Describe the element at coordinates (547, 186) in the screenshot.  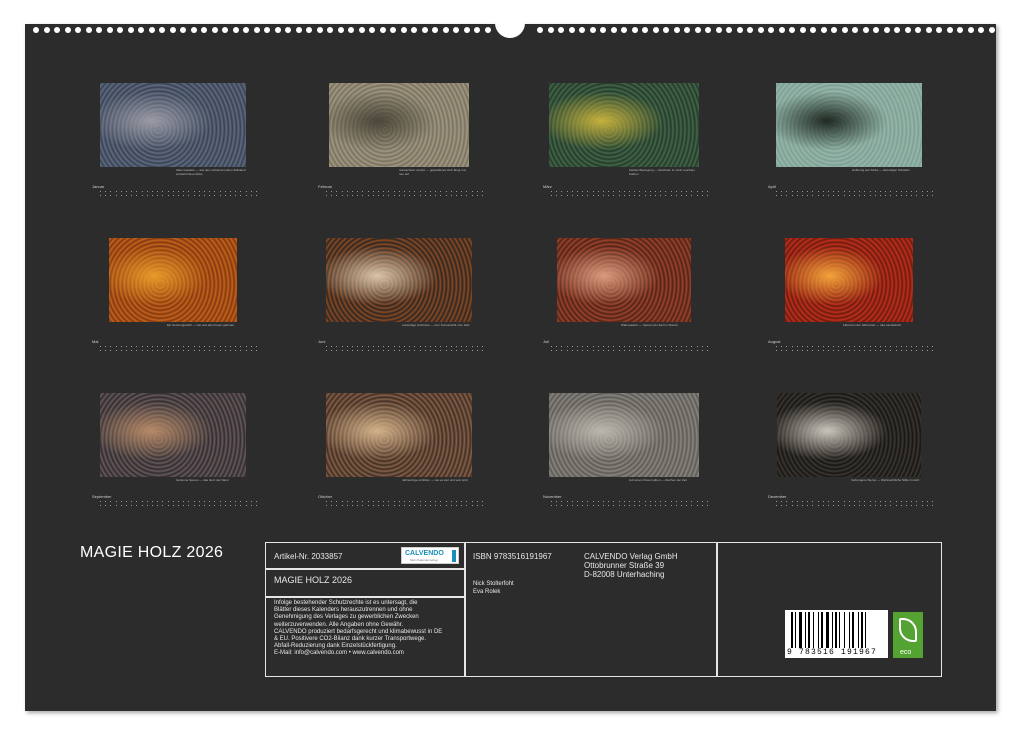
I see `month-name: März` at that location.